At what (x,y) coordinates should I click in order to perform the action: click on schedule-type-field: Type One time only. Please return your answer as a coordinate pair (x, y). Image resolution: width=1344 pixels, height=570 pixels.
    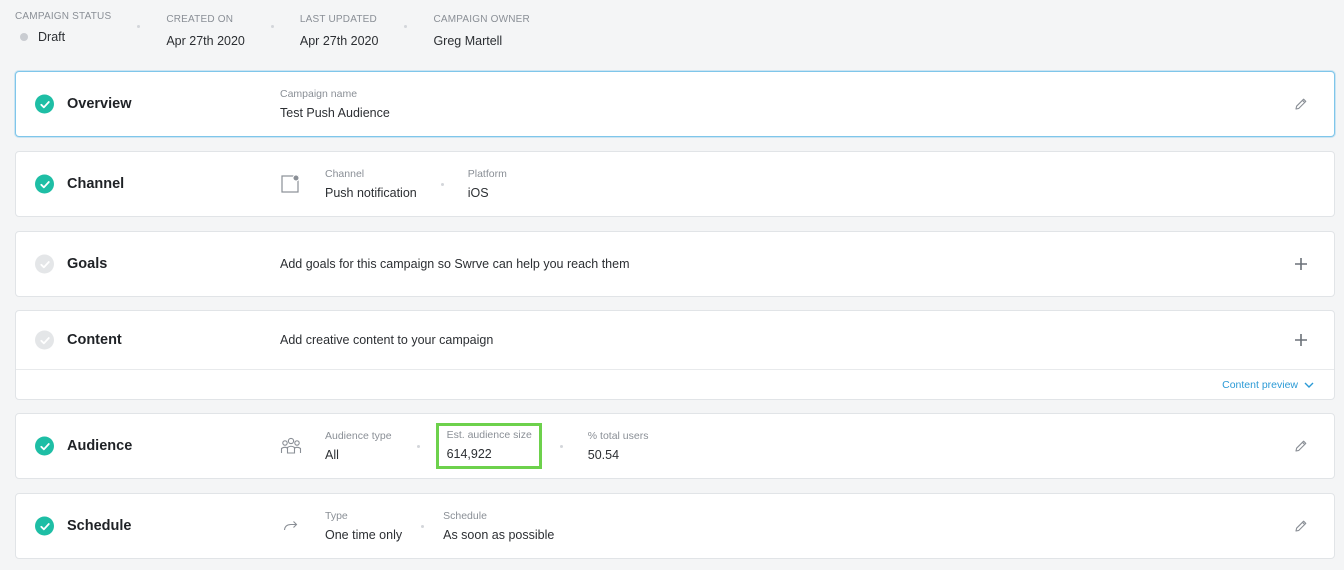
    Looking at the image, I should click on (363, 526).